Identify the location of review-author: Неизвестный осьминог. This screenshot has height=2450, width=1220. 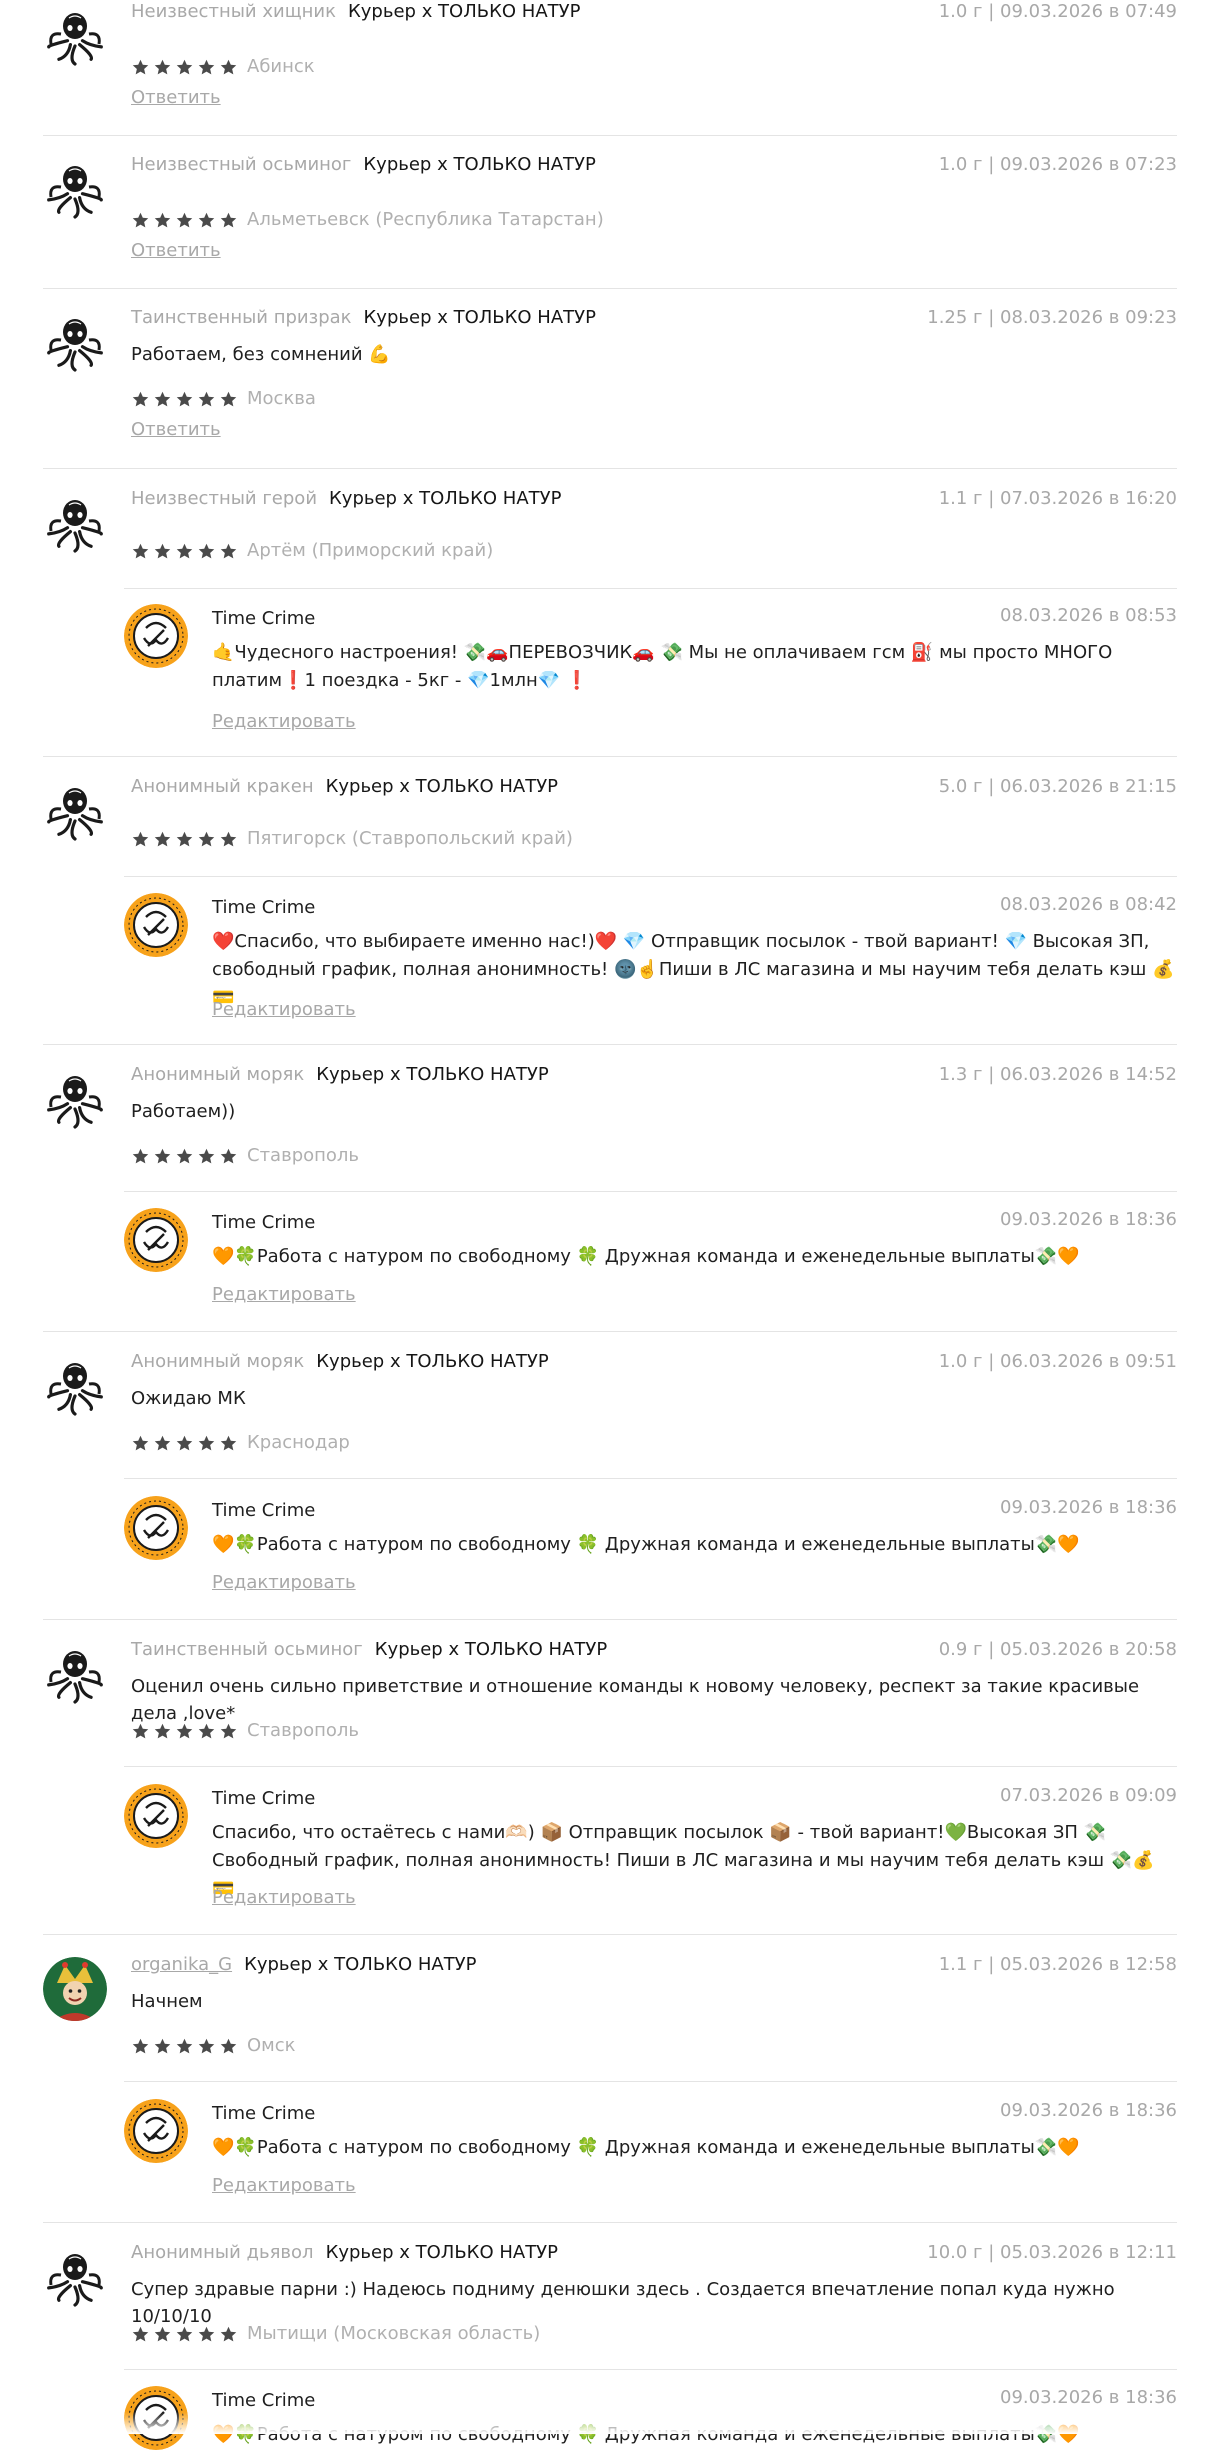
(241, 164).